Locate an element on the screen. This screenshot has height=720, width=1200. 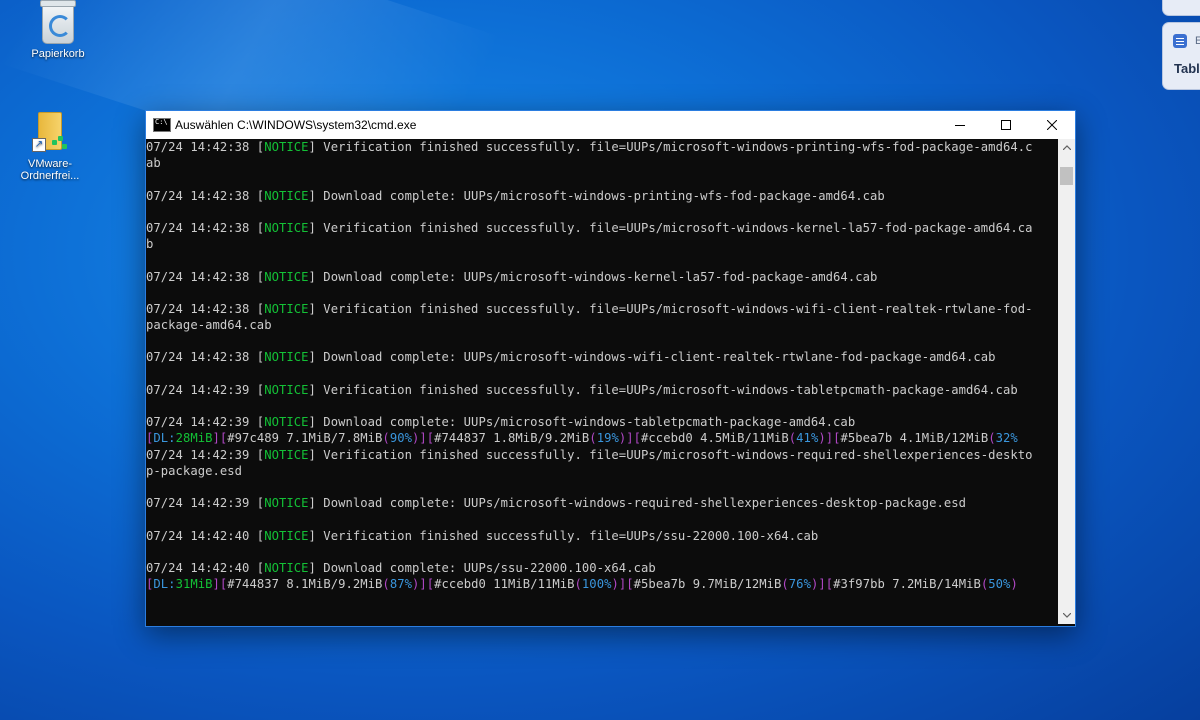
console-text-segment: 90% is located at coordinates (400, 438).